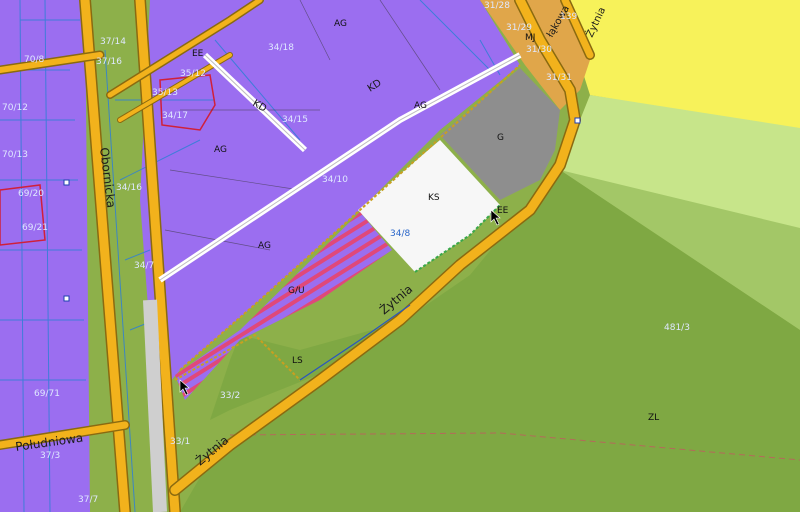 The width and height of the screenshot is (800, 512). Describe the element at coordinates (434, 198) in the screenshot. I see `zone-label-ks: KS` at that location.